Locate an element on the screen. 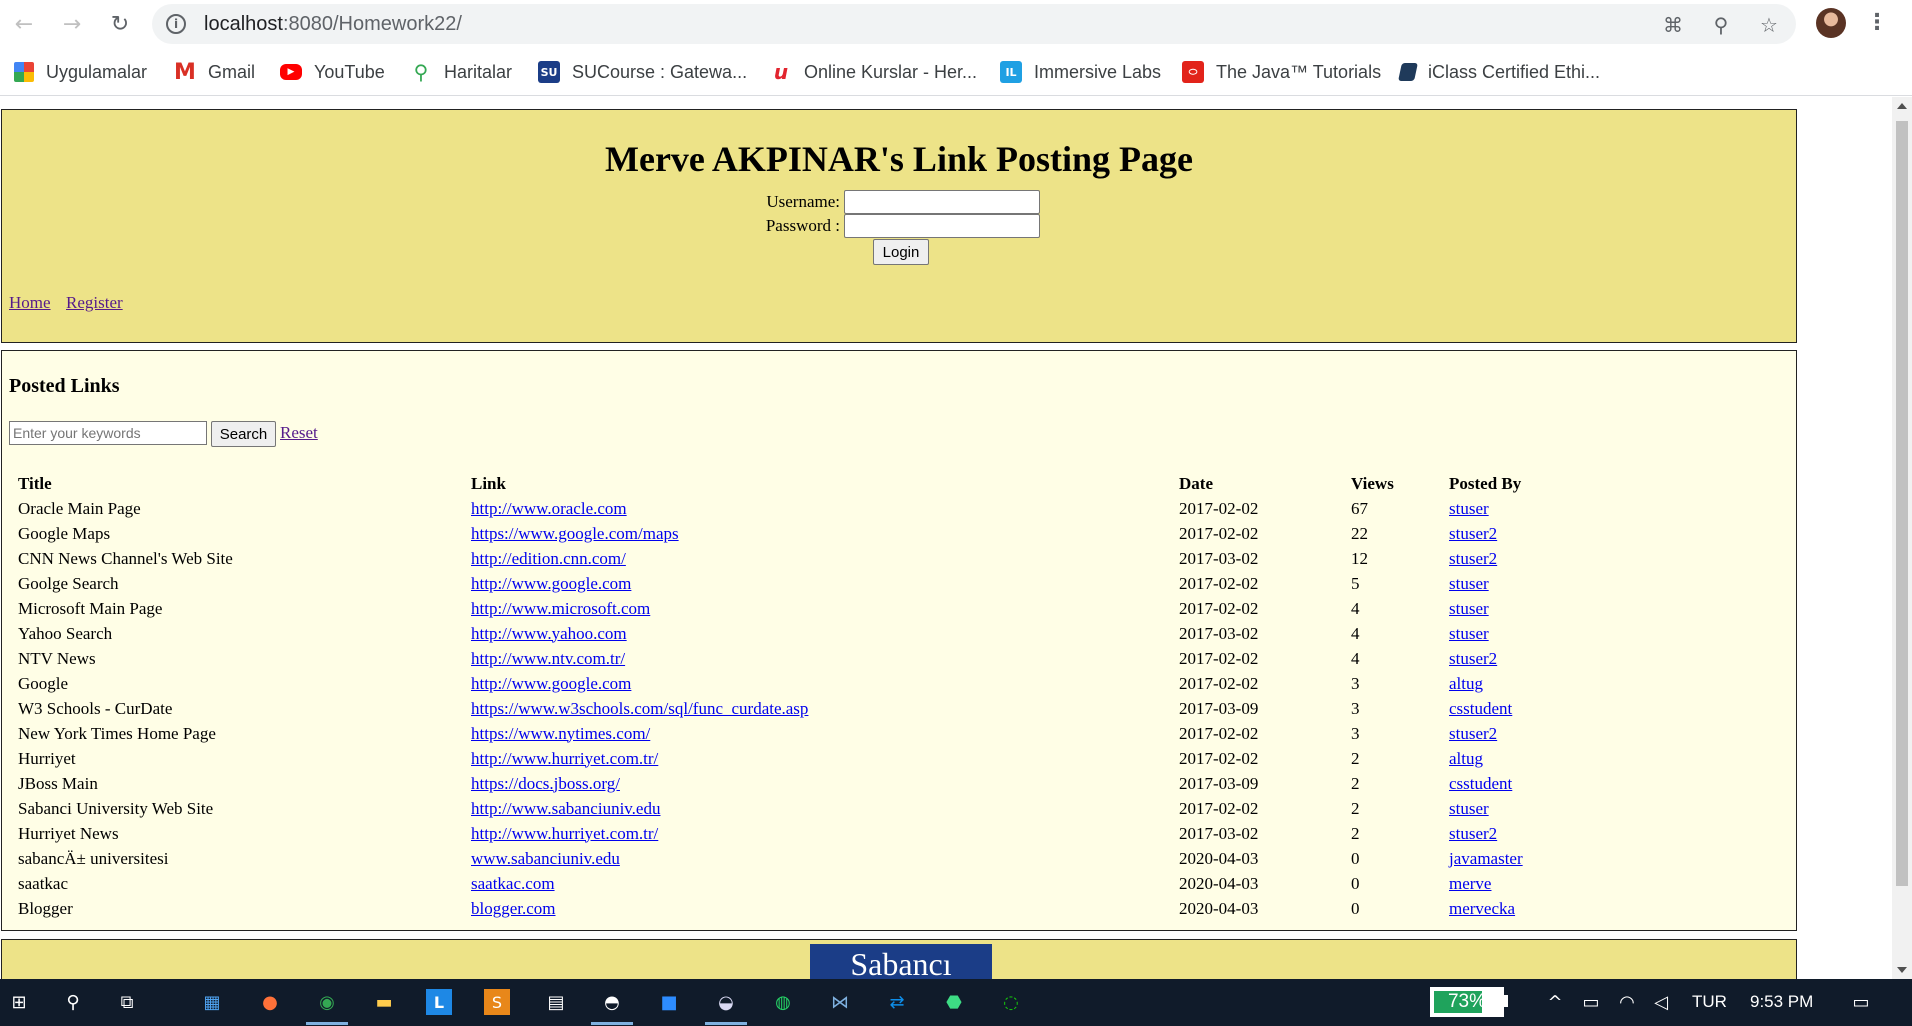  posted-link: http://www.microsoft.com is located at coordinates (560, 608).